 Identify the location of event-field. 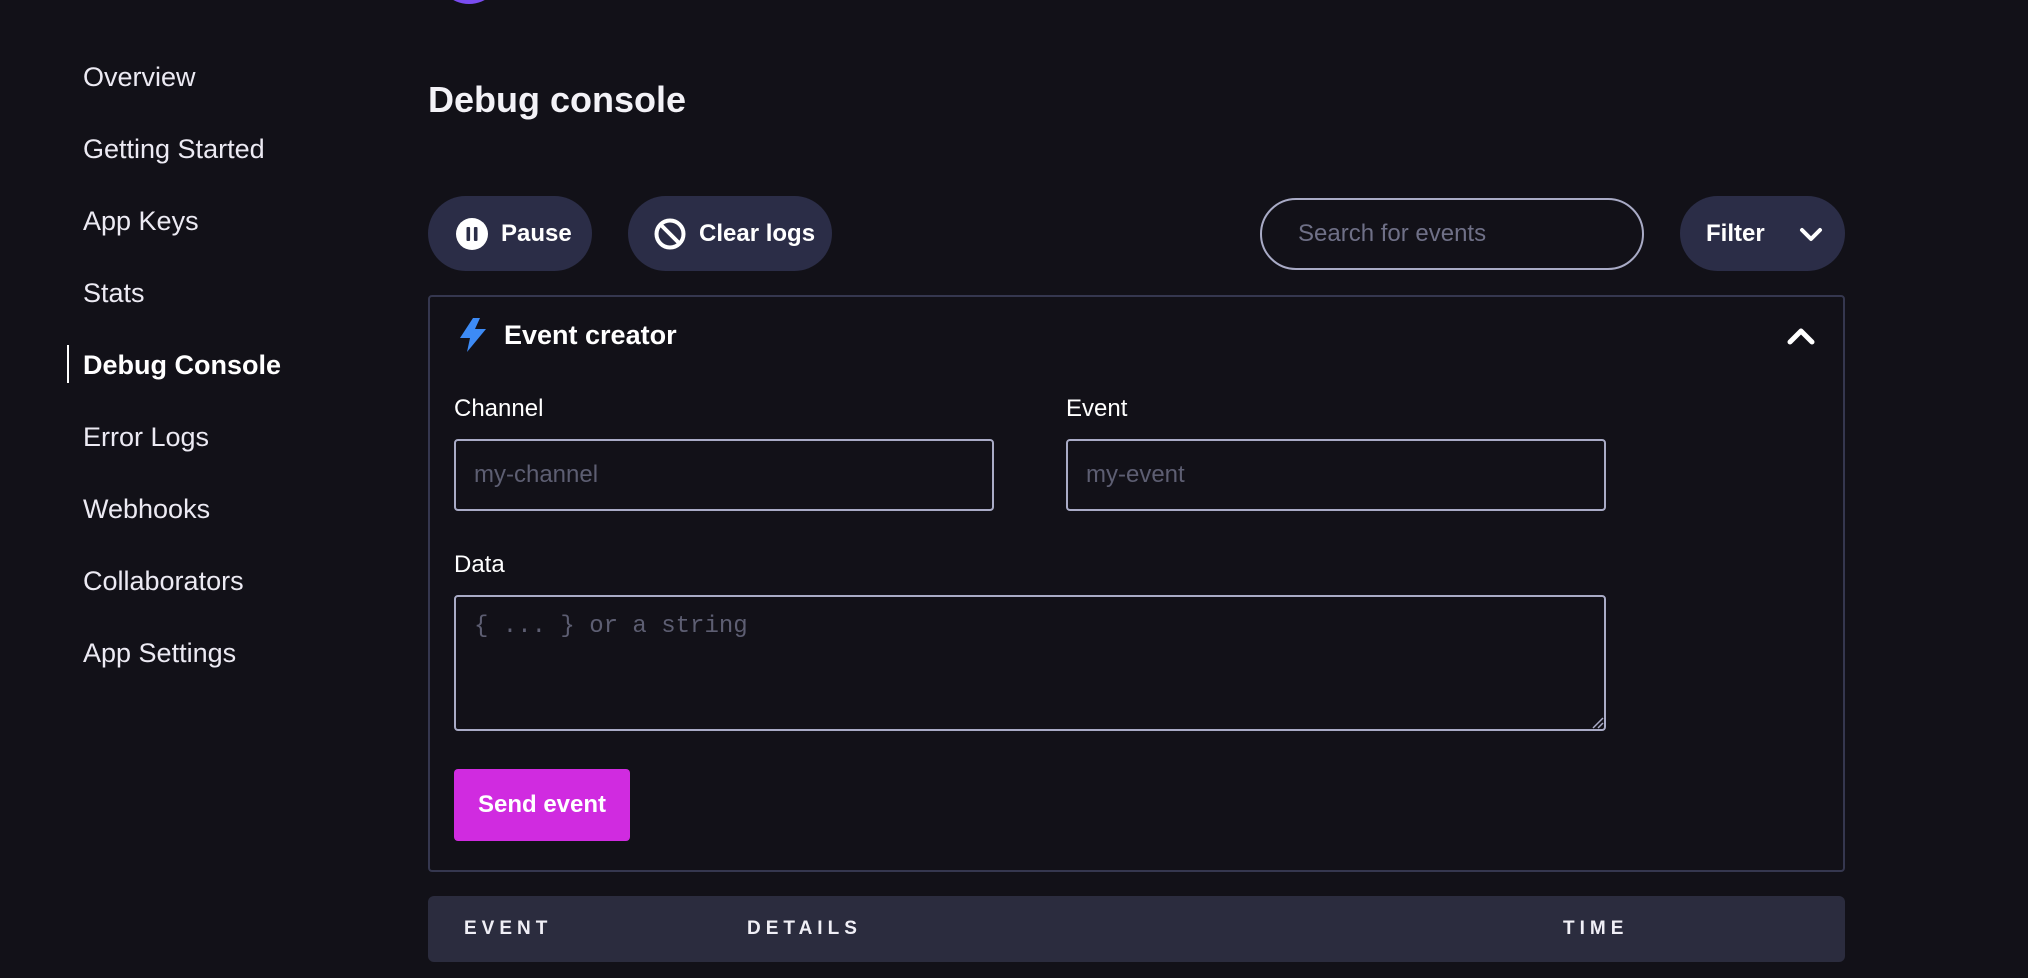
(1336, 475).